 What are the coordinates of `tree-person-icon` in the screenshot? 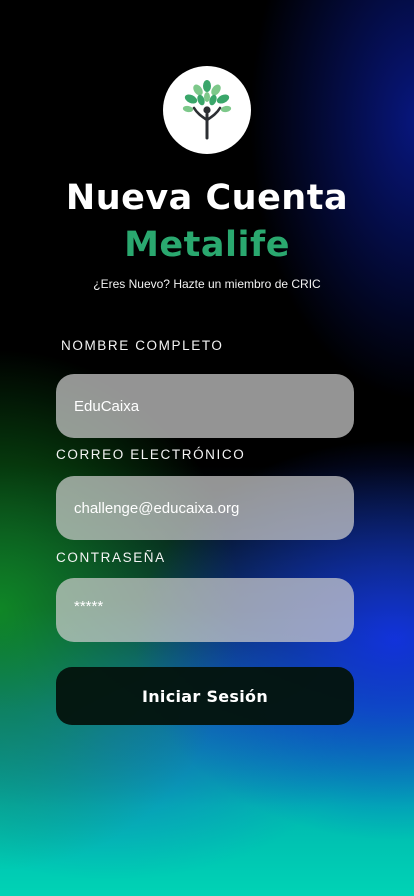 It's located at (207, 110).